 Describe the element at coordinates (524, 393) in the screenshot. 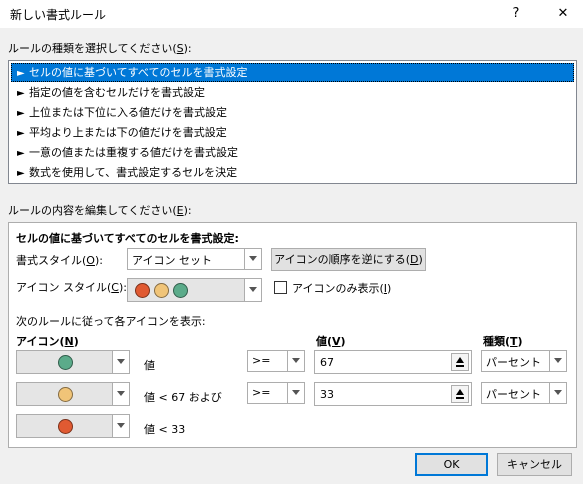

I see `rule-2-type-select: パーセント` at that location.